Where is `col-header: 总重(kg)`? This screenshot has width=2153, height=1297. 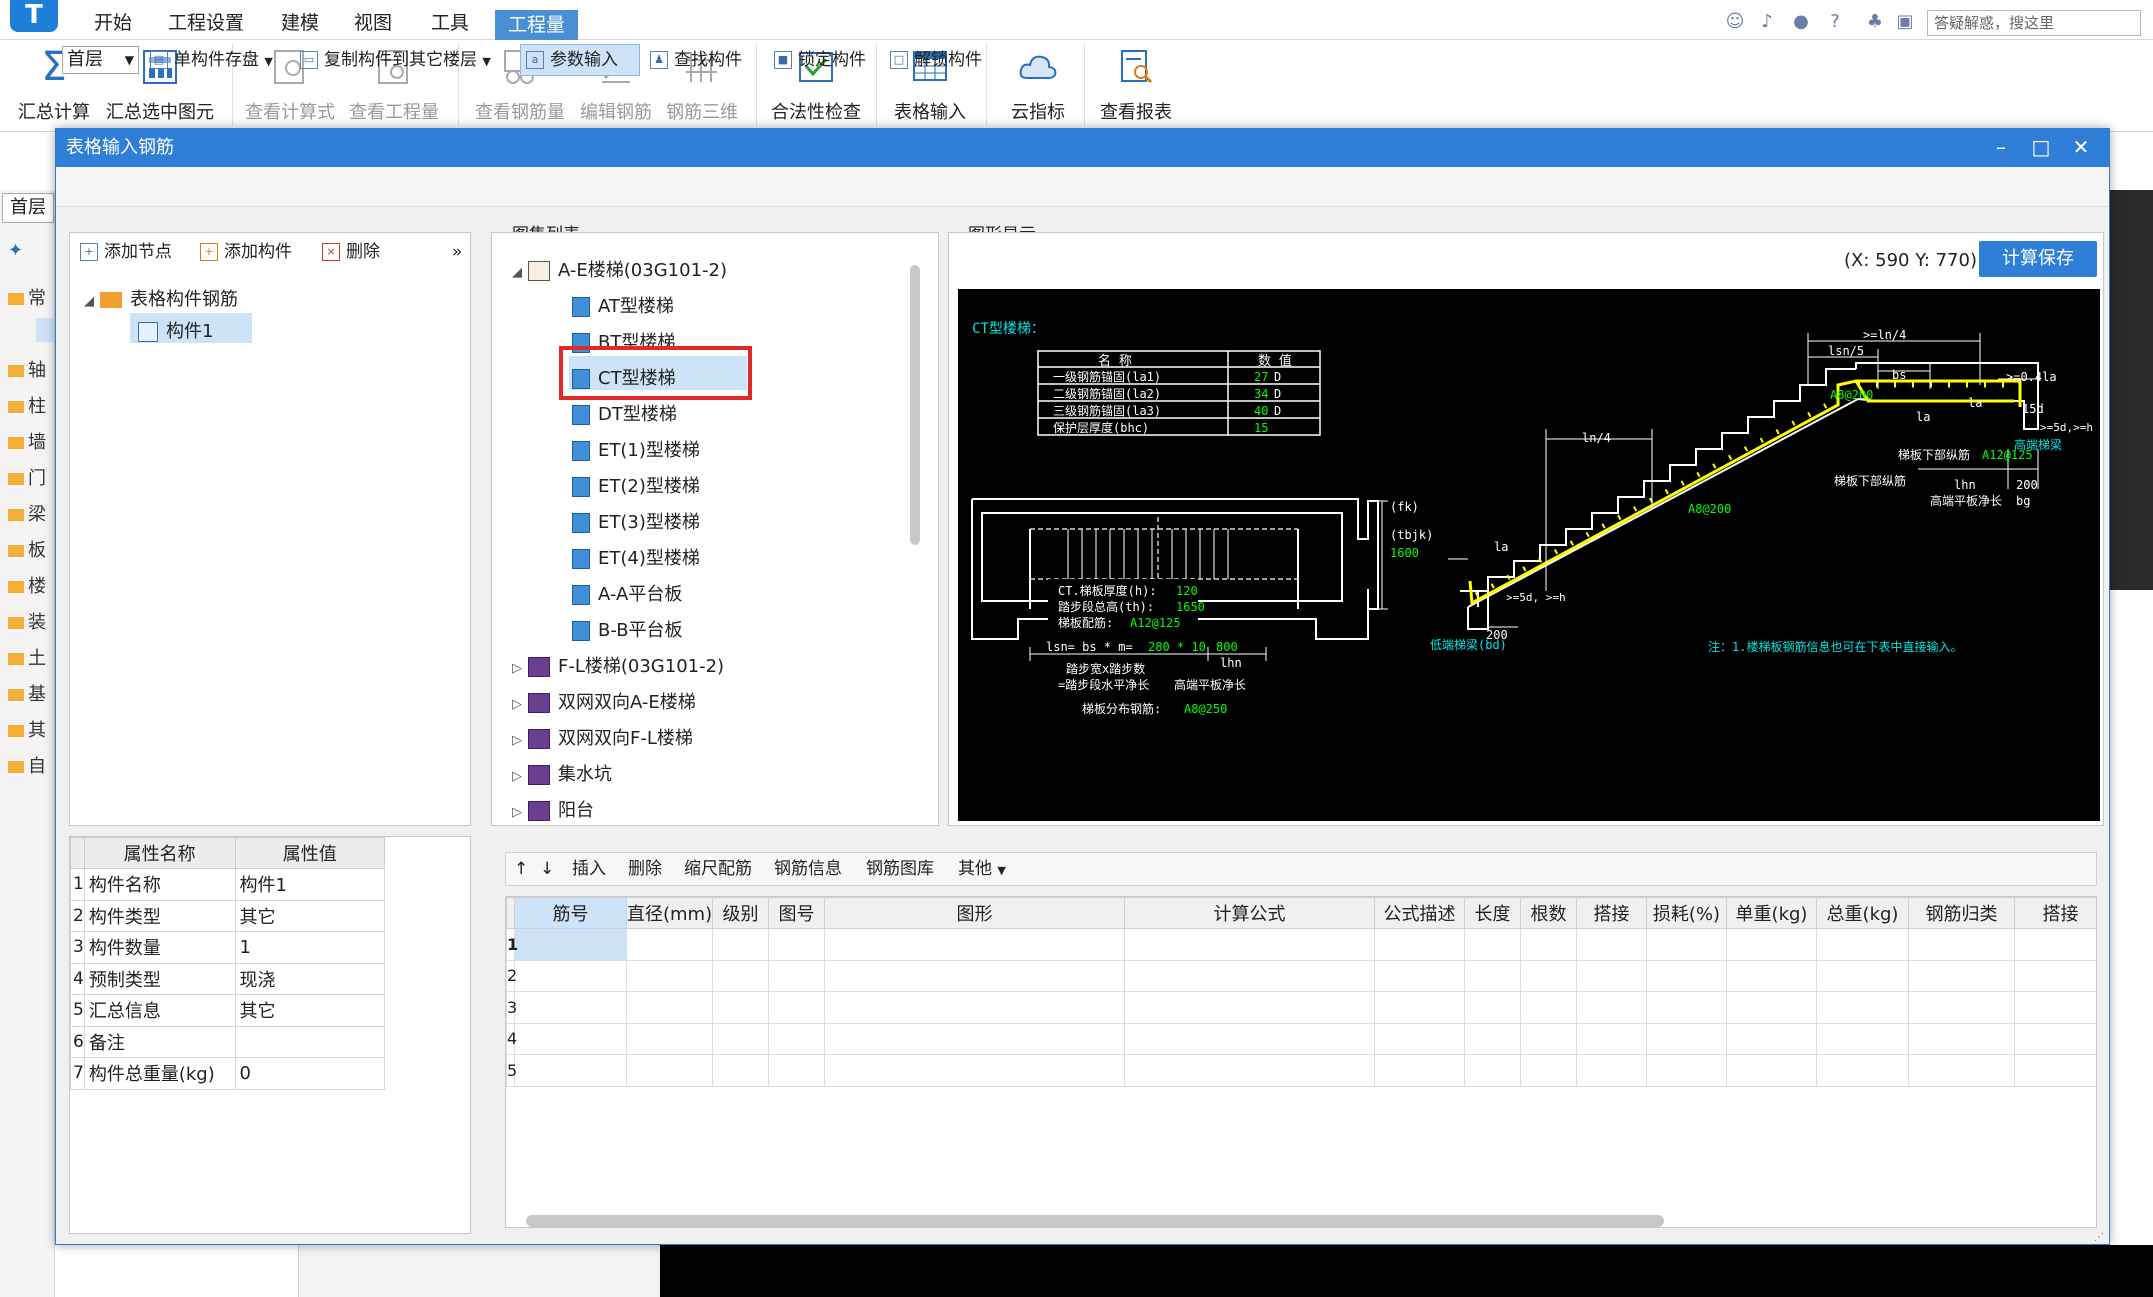
col-header: 总重(kg) is located at coordinates (1862, 913).